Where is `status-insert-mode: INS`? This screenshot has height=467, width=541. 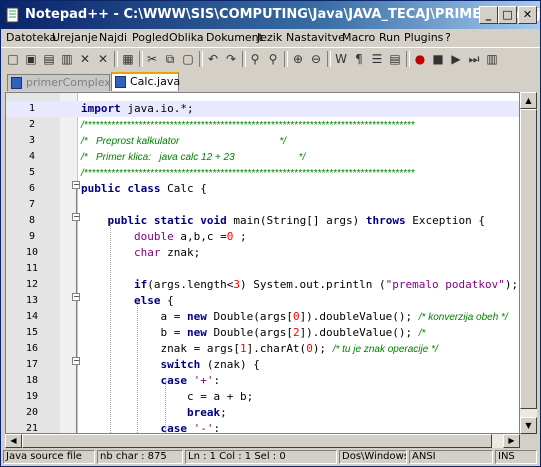 status-insert-mode: INS is located at coordinates (516, 457).